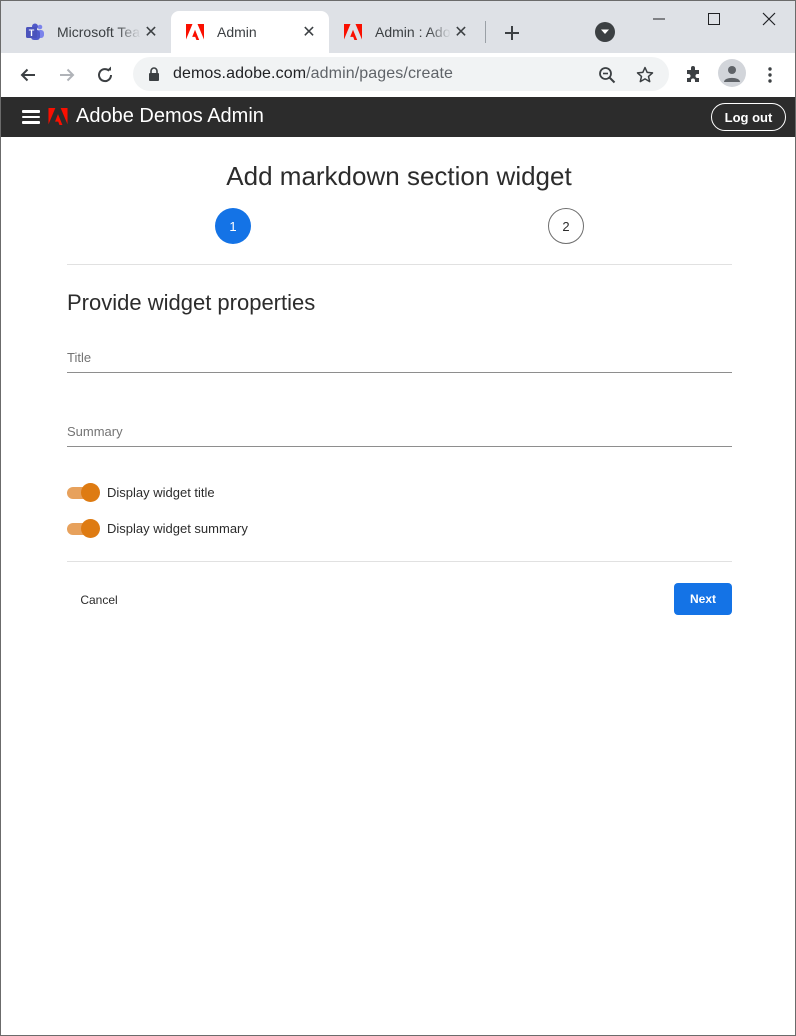 Image resolution: width=796 pixels, height=1036 pixels. Describe the element at coordinates (607, 75) in the screenshot. I see `zoom-icon` at that location.